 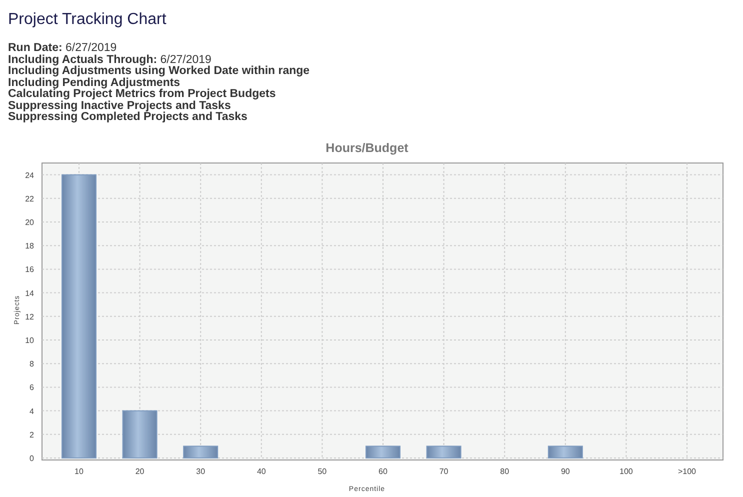 What do you see at coordinates (29, 293) in the screenshot?
I see `y-tick-label: 14` at bounding box center [29, 293].